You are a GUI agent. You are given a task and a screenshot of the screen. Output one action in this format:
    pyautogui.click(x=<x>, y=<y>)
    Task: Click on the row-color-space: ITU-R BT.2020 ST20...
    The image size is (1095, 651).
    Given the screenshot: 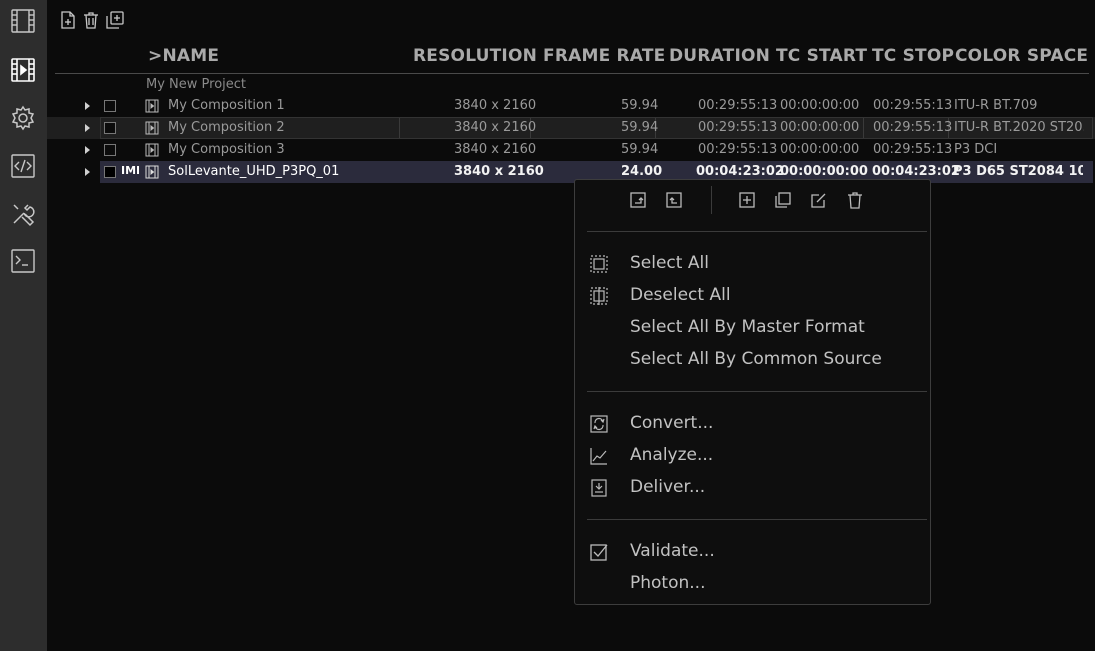 What is the action you would take?
    pyautogui.click(x=1019, y=127)
    